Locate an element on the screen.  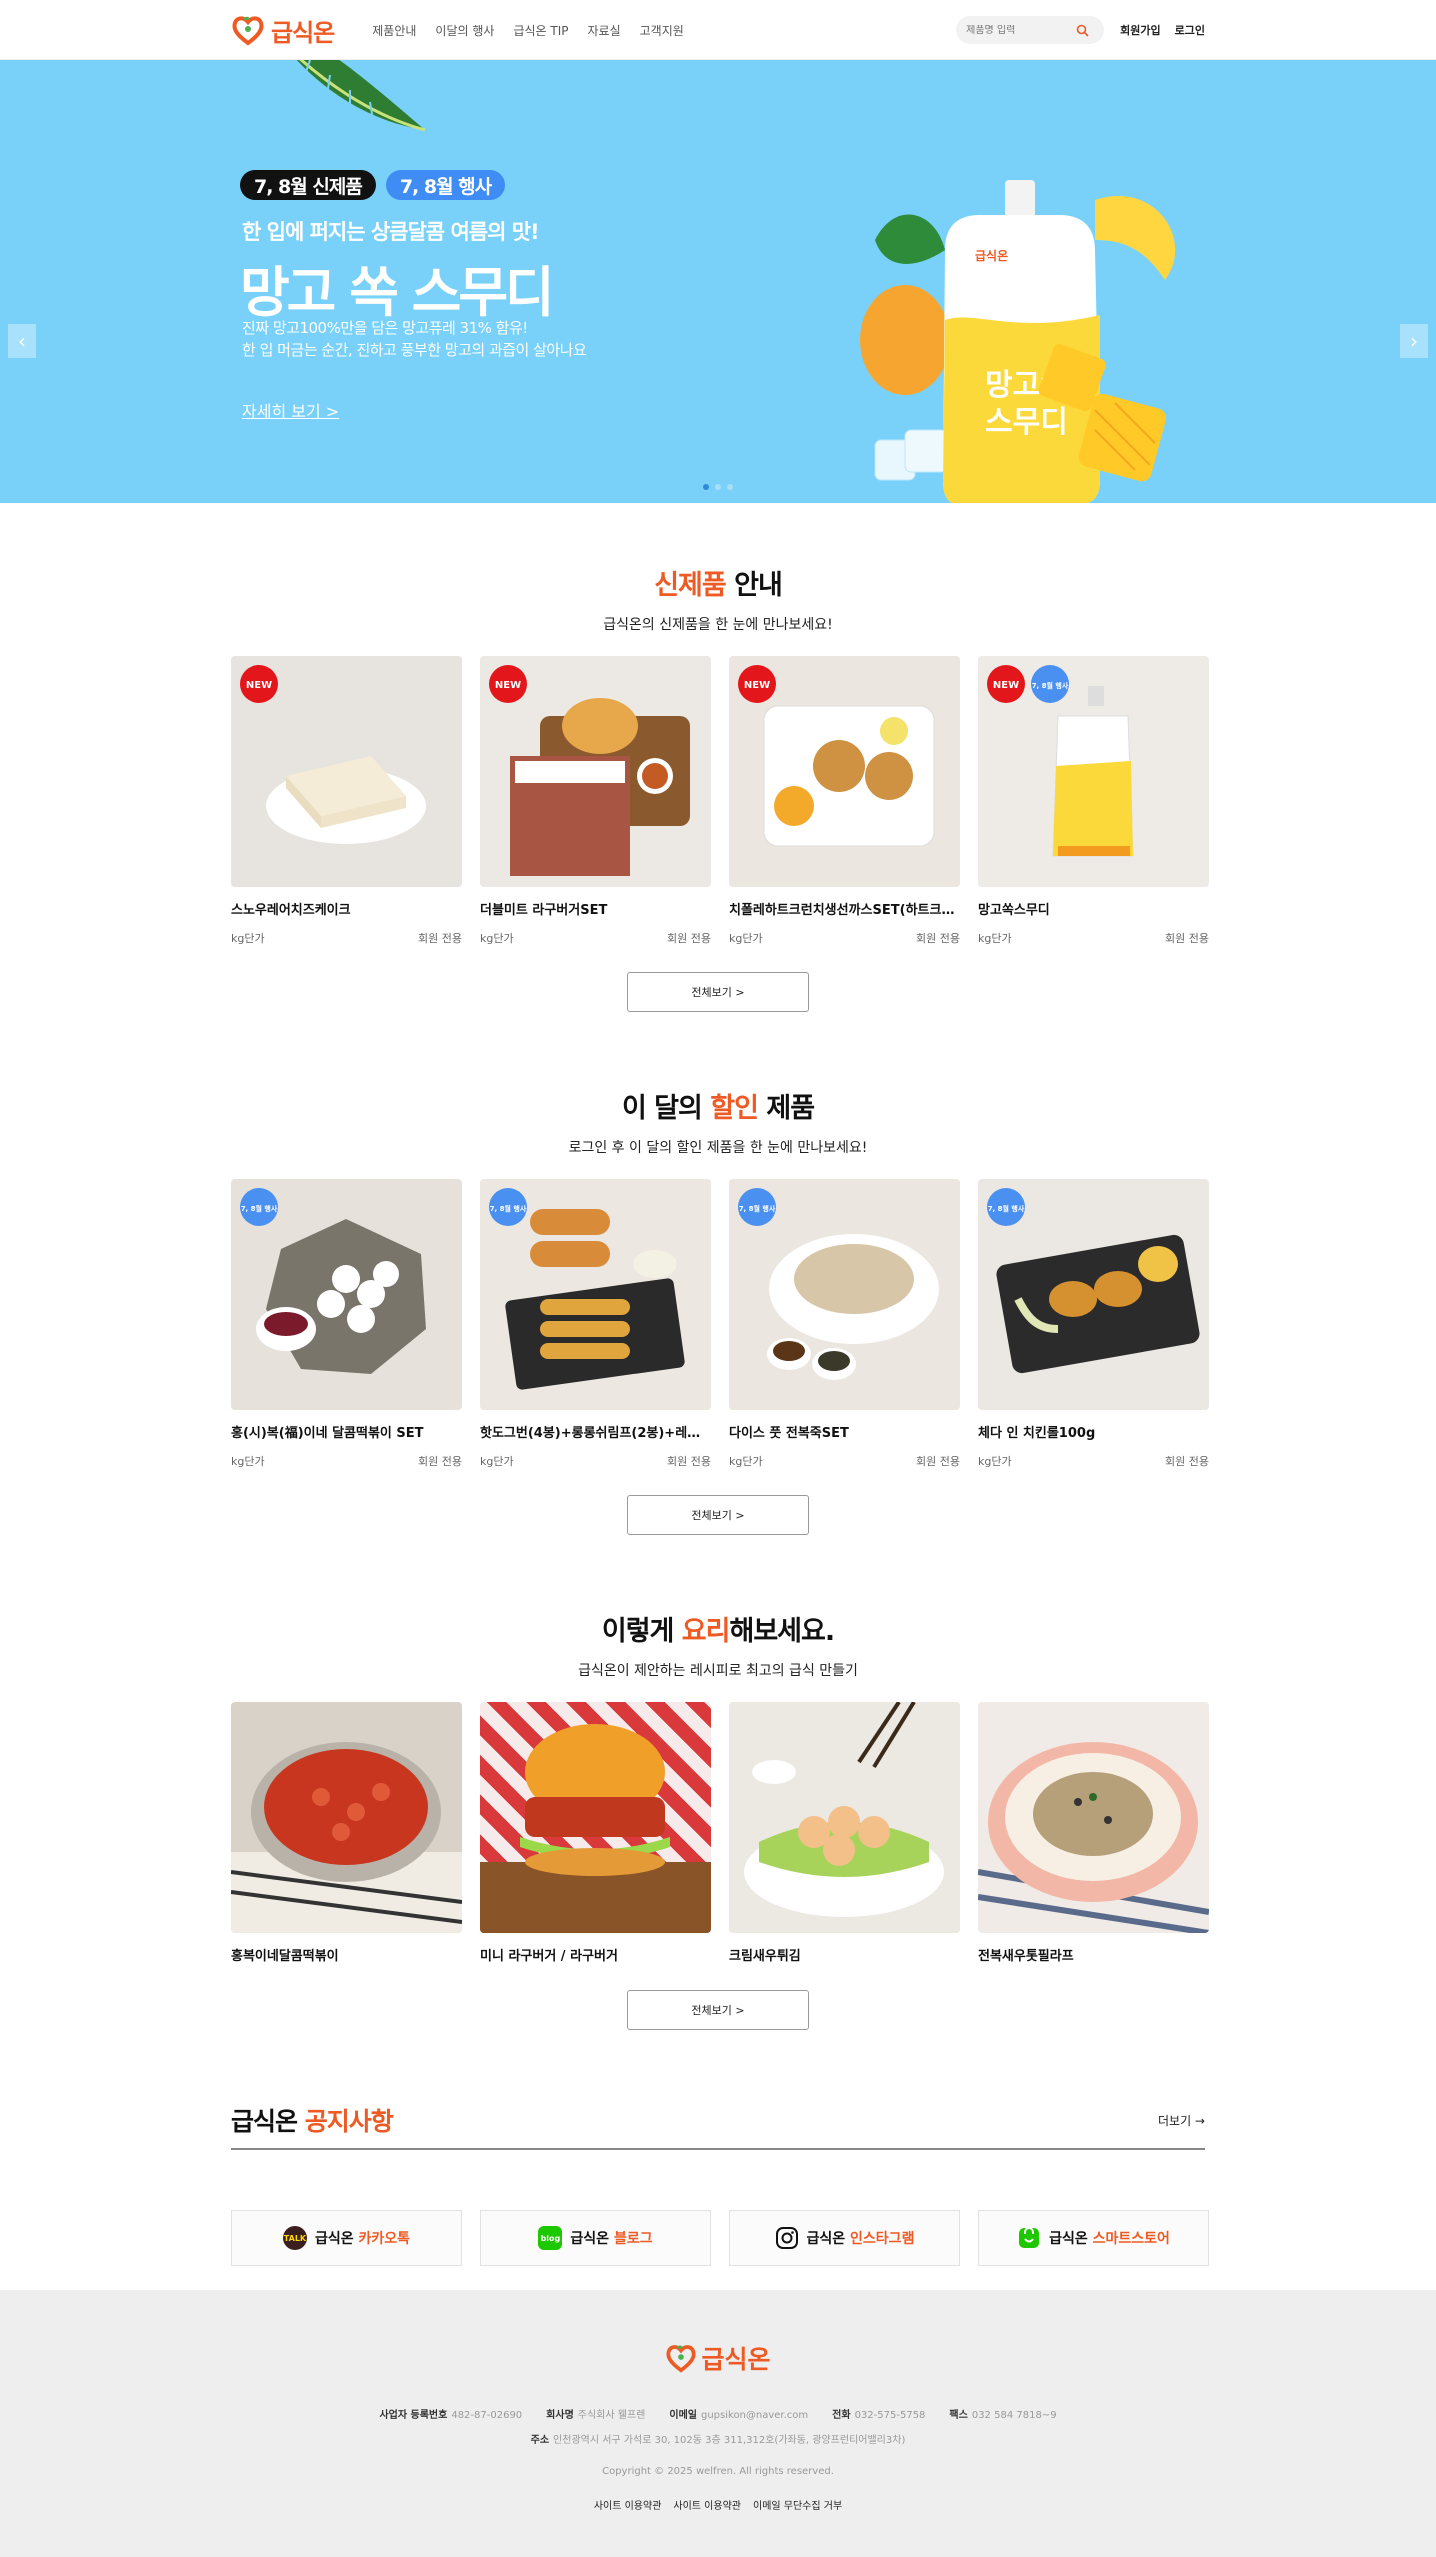
kakaotalk-button: TALK 급식온 카카오톡 is located at coordinates (346, 2238).